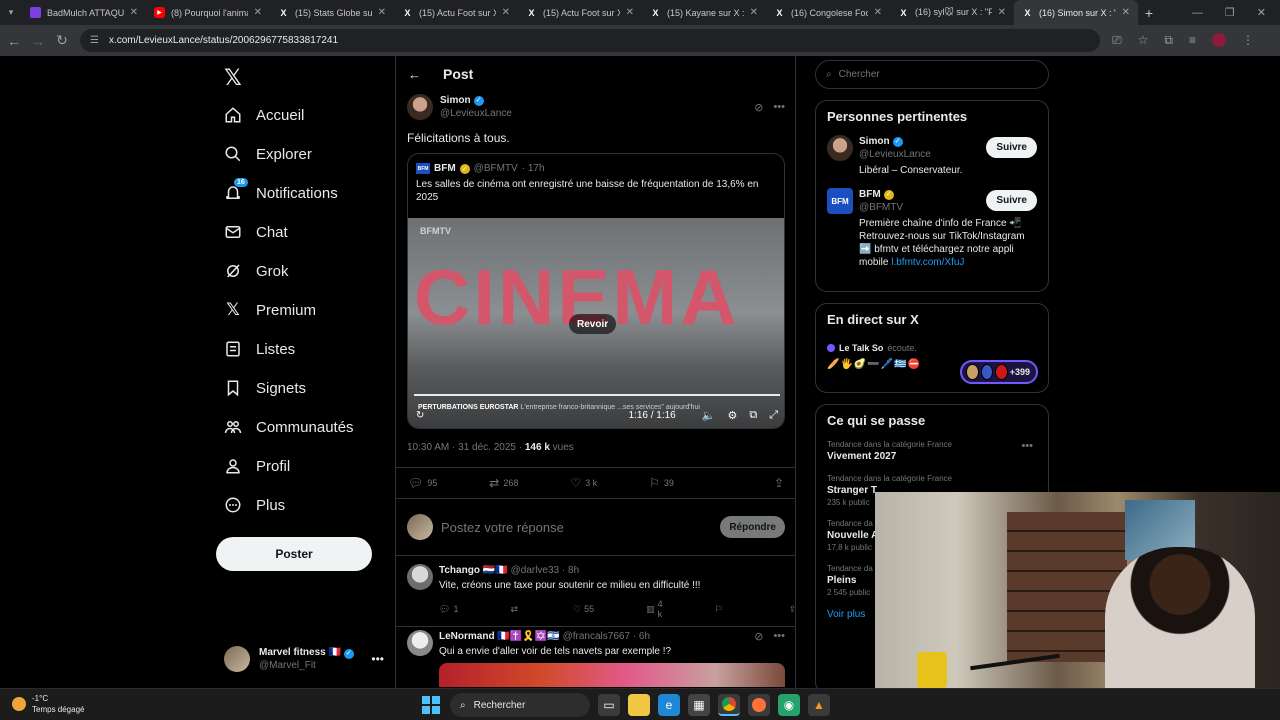 Image resolution: width=1280 pixels, height=720 pixels. What do you see at coordinates (502, 527) in the screenshot?
I see `reply-input: Postez votre réponse` at bounding box center [502, 527].